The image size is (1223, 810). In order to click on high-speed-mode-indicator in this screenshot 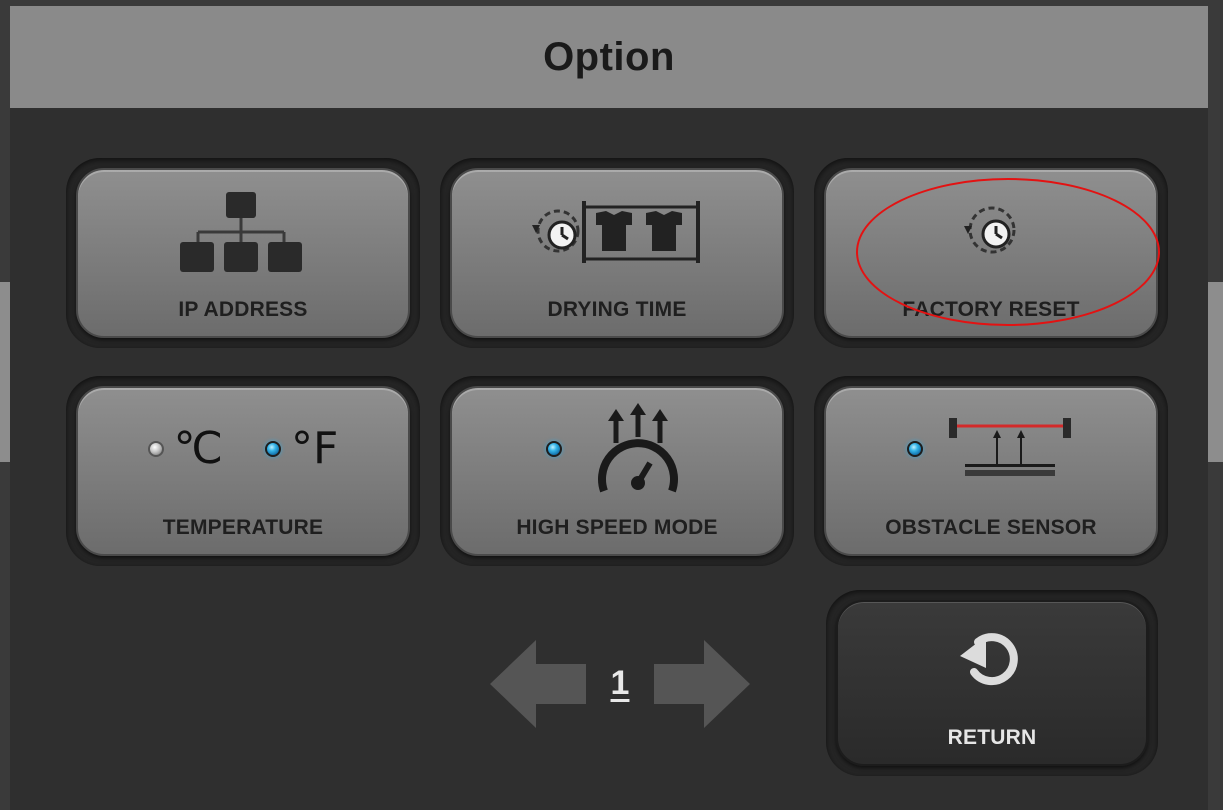, I will do `click(617, 448)`.